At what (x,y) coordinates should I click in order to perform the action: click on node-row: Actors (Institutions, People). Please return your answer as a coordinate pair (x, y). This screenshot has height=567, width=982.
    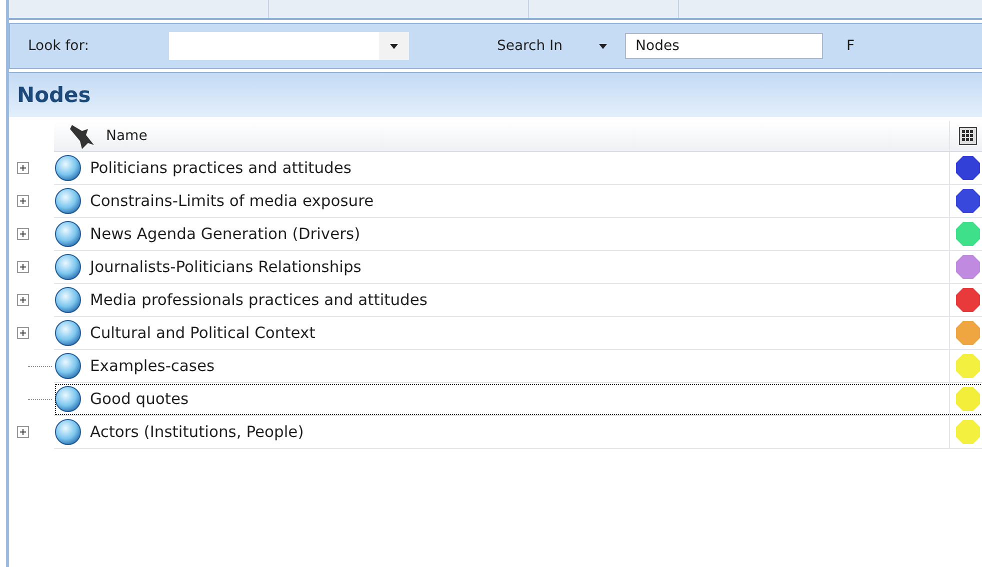
    Looking at the image, I should click on (518, 432).